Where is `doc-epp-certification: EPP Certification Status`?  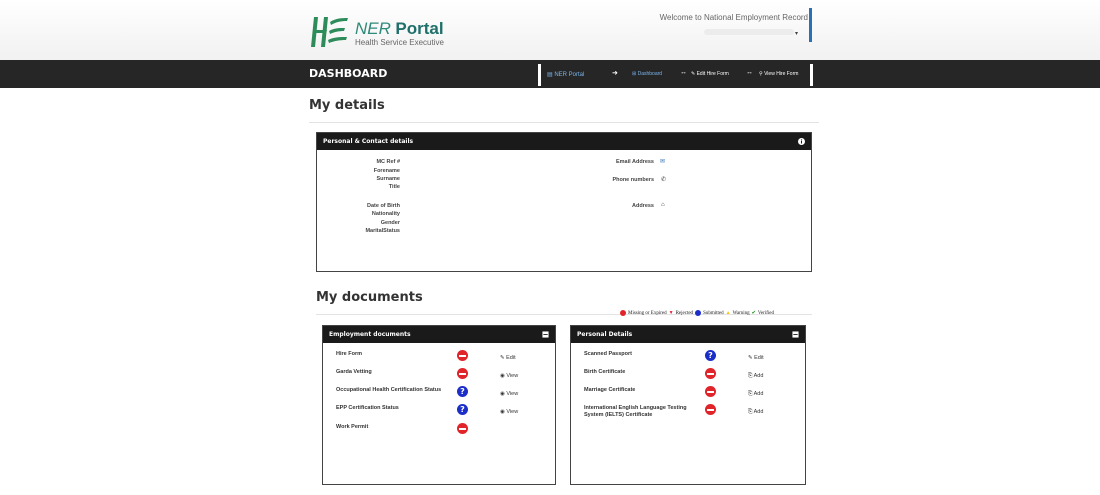
doc-epp-certification: EPP Certification Status is located at coordinates (367, 408).